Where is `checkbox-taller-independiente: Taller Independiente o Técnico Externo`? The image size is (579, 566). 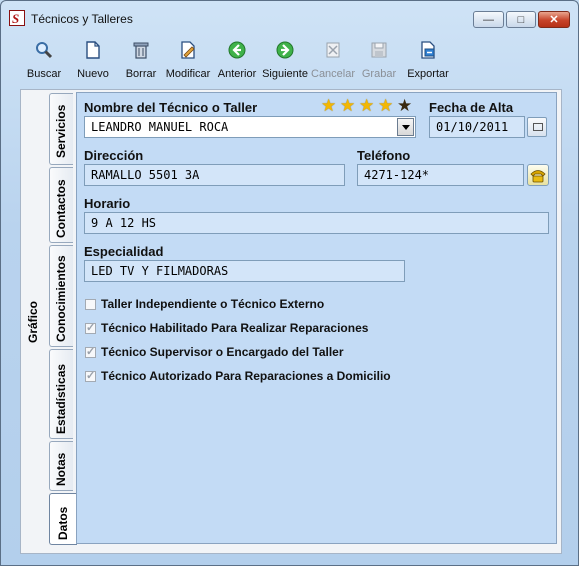
checkbox-taller-independiente: Taller Independiente o Técnico Externo is located at coordinates (204, 304).